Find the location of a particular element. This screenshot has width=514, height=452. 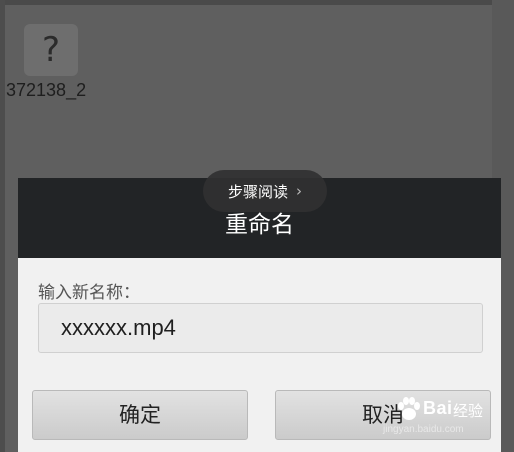

question-mark-glyph: ? is located at coordinates (51, 50).